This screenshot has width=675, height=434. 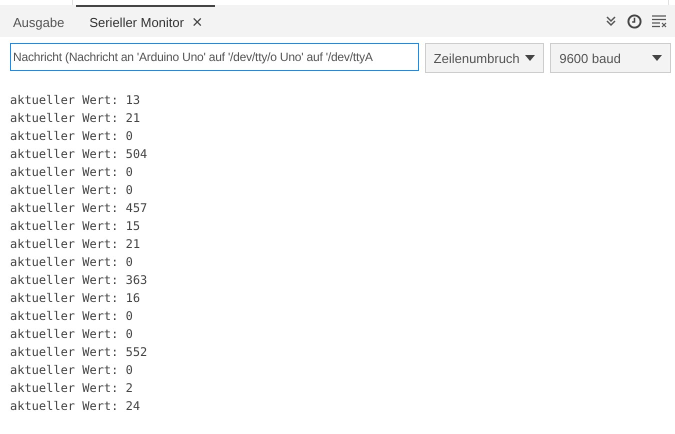 What do you see at coordinates (79, 154) in the screenshot?
I see `output-line: aktueller Wert: 504` at bounding box center [79, 154].